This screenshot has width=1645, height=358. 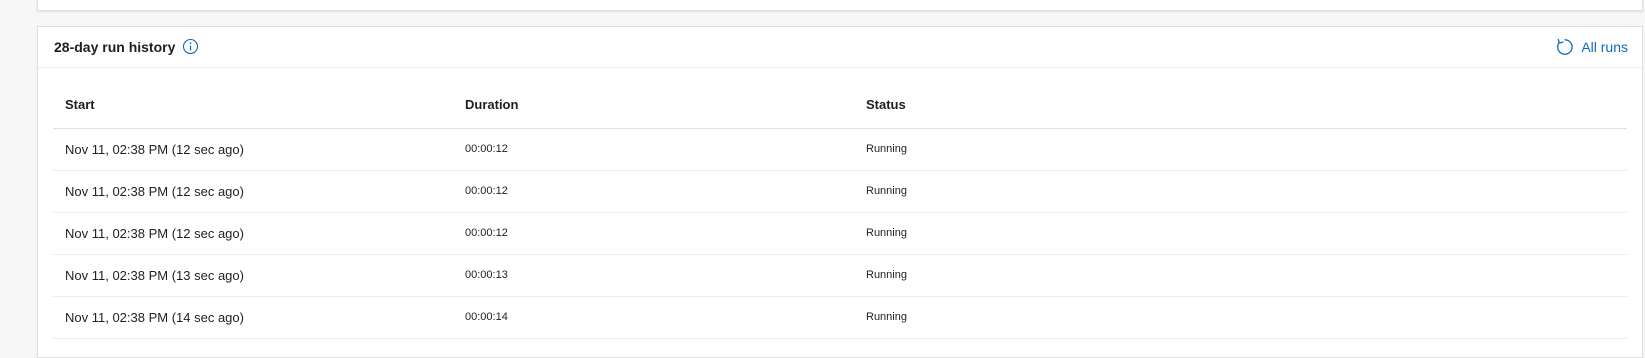 I want to click on refresh-icon, so click(x=1565, y=46).